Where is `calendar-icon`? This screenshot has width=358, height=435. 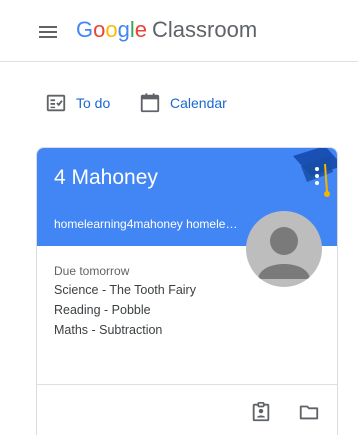 calendar-icon is located at coordinates (150, 103).